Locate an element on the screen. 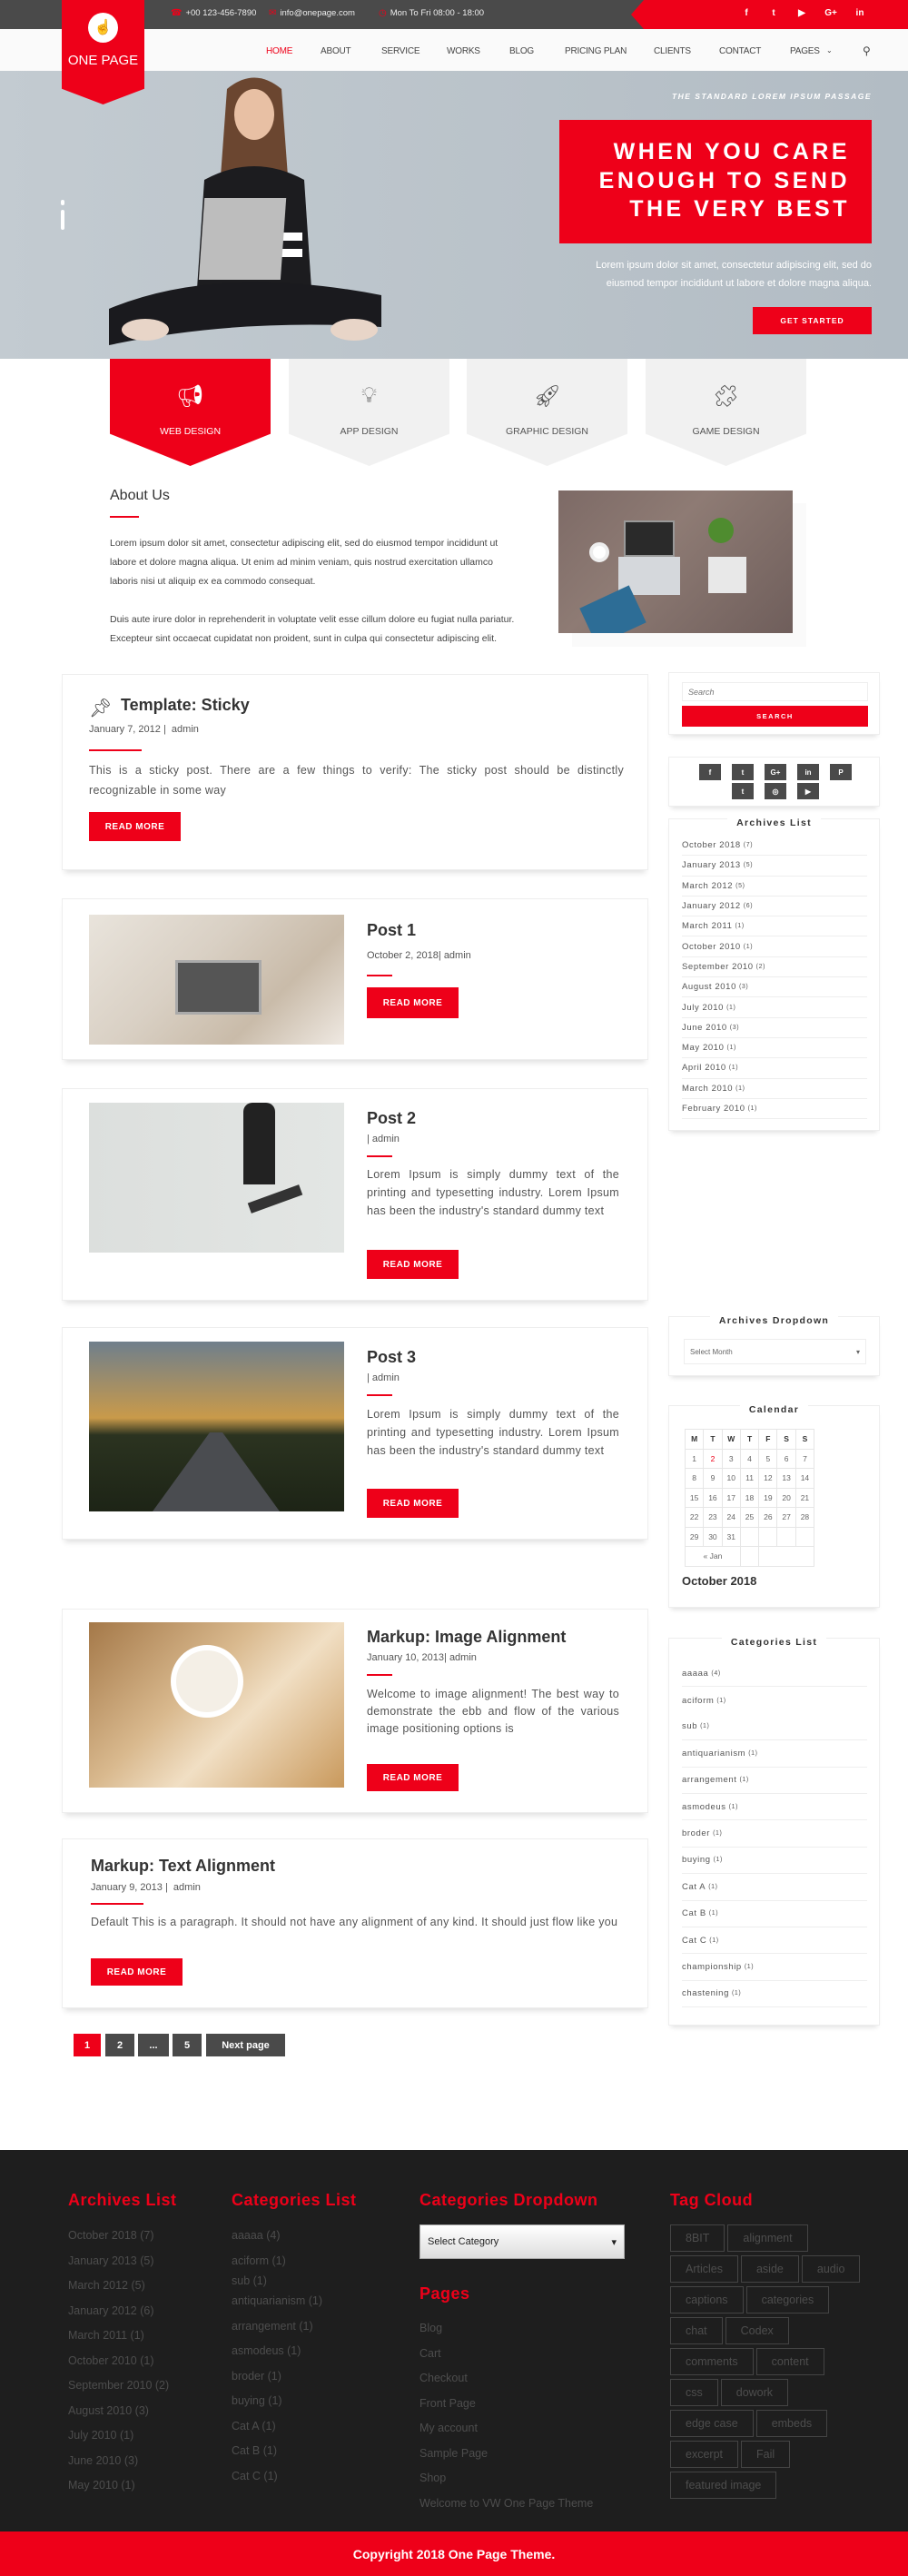 Image resolution: width=908 pixels, height=2576 pixels. slider-dot is located at coordinates (62, 202).